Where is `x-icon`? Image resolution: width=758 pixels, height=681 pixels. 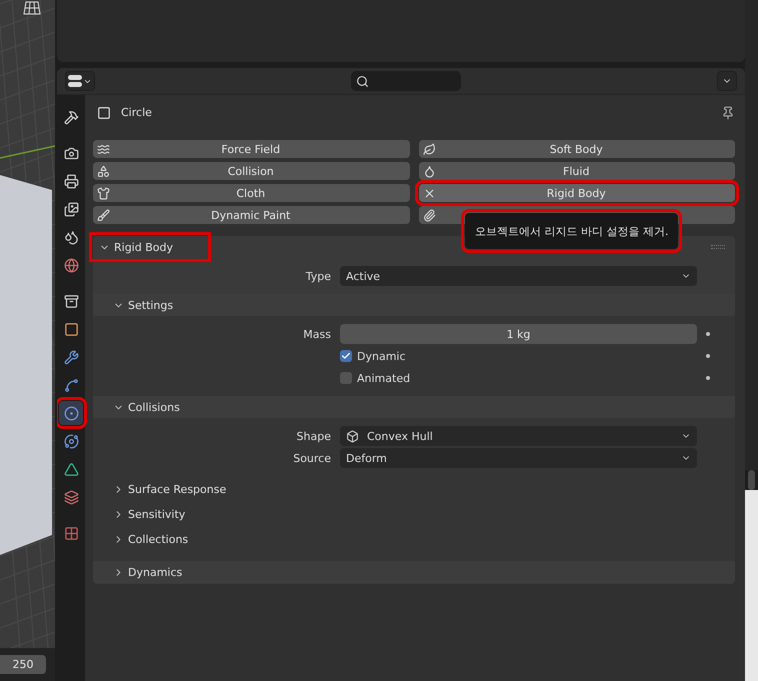 x-icon is located at coordinates (429, 193).